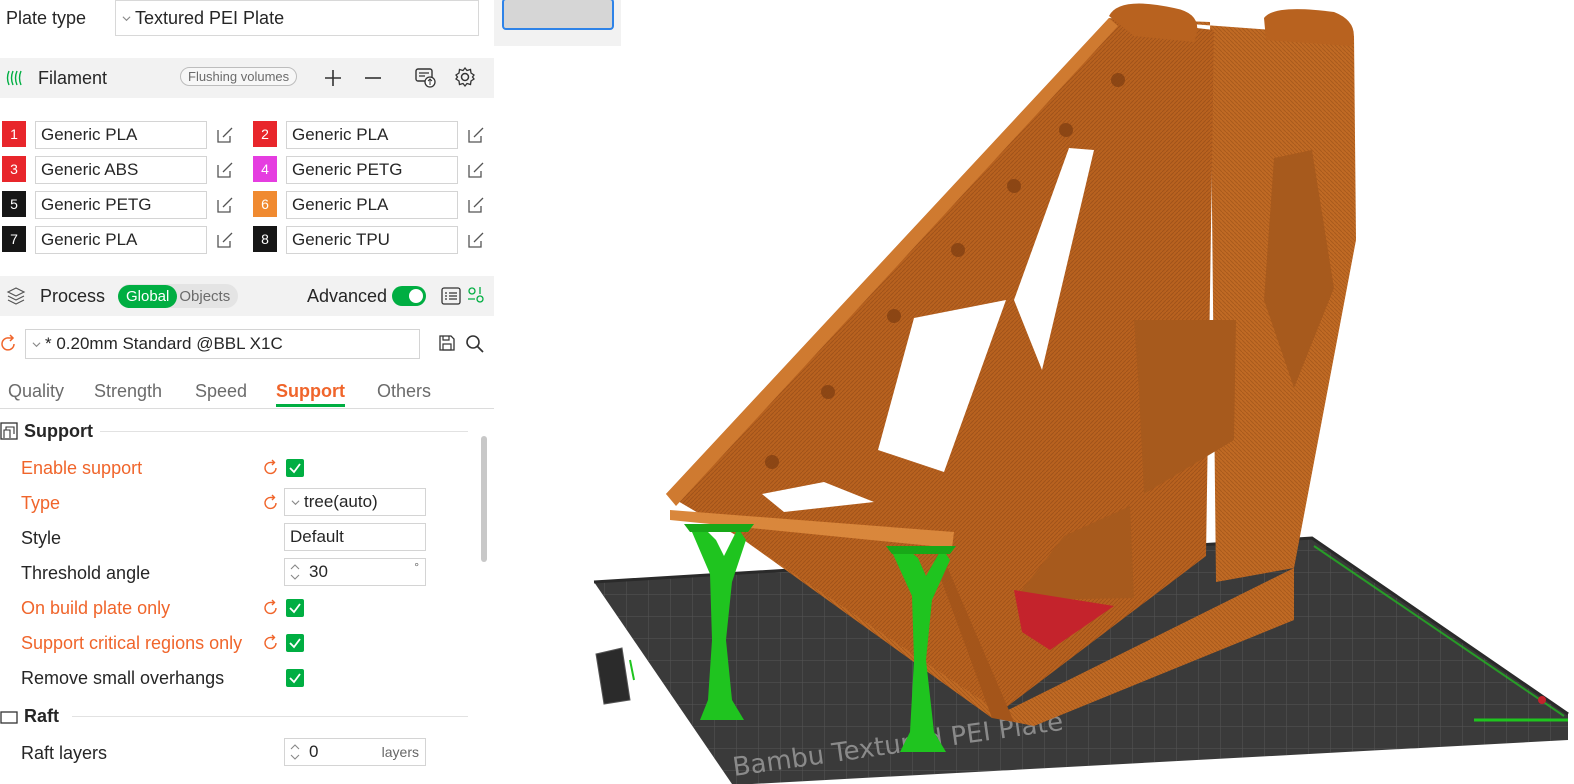 The height and width of the screenshot is (784, 1574). I want to click on enable-support-checkbox, so click(295, 468).